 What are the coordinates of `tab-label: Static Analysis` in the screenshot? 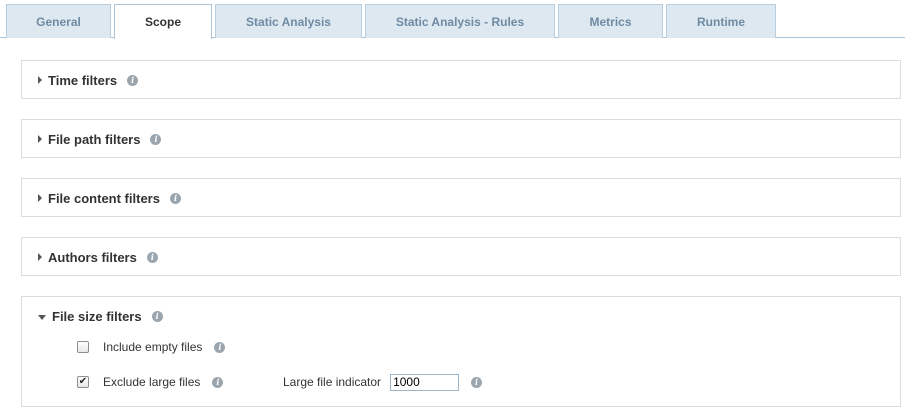 It's located at (288, 21).